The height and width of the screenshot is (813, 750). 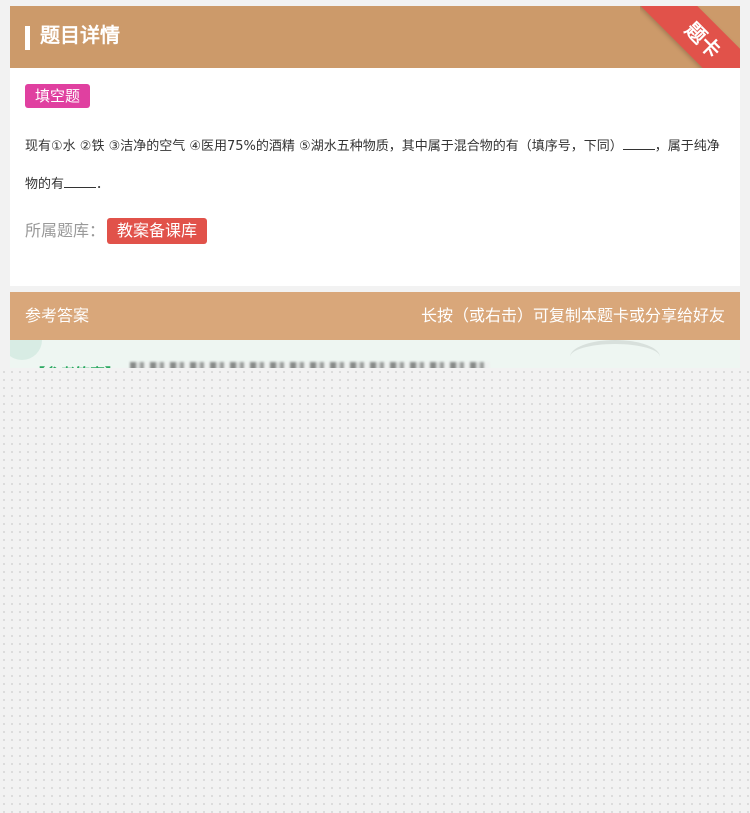 I want to click on ribbon-label: 题卡, so click(x=690, y=37).